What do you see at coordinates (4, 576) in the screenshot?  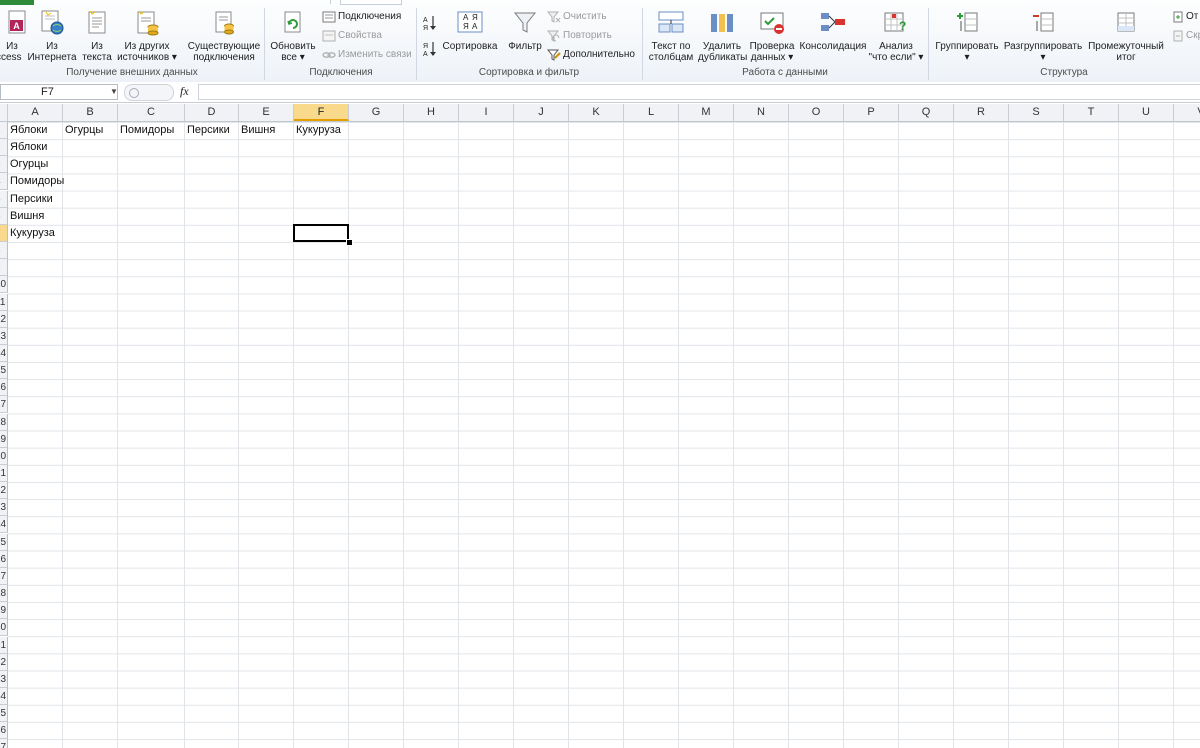 I see `row-header-27: 27` at bounding box center [4, 576].